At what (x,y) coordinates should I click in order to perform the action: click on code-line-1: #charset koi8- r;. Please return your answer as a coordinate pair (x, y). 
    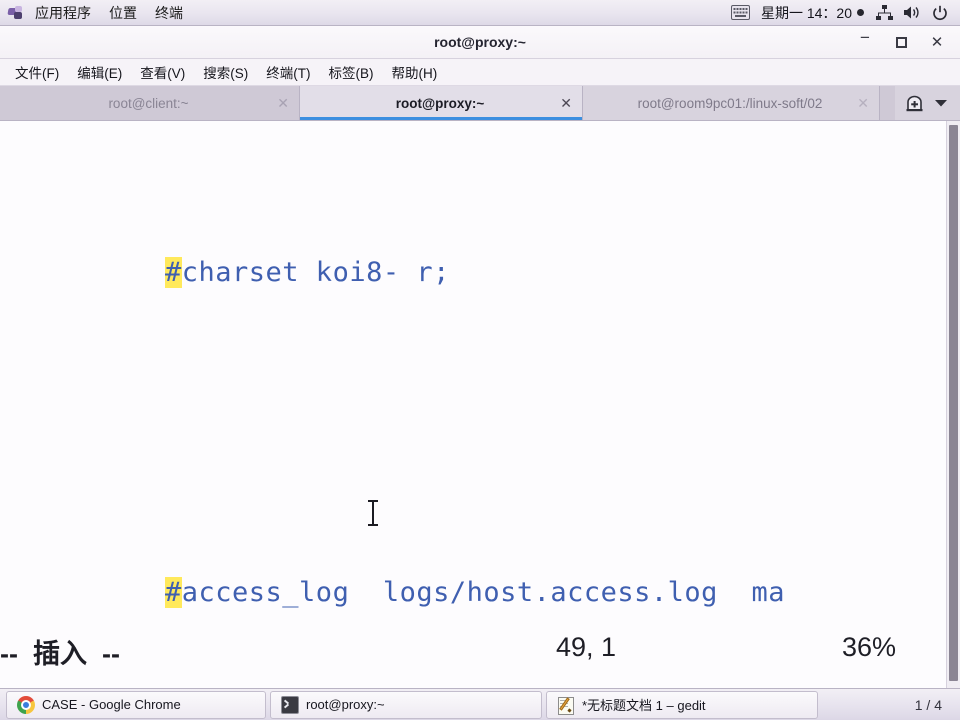
    Looking at the image, I should click on (473, 273).